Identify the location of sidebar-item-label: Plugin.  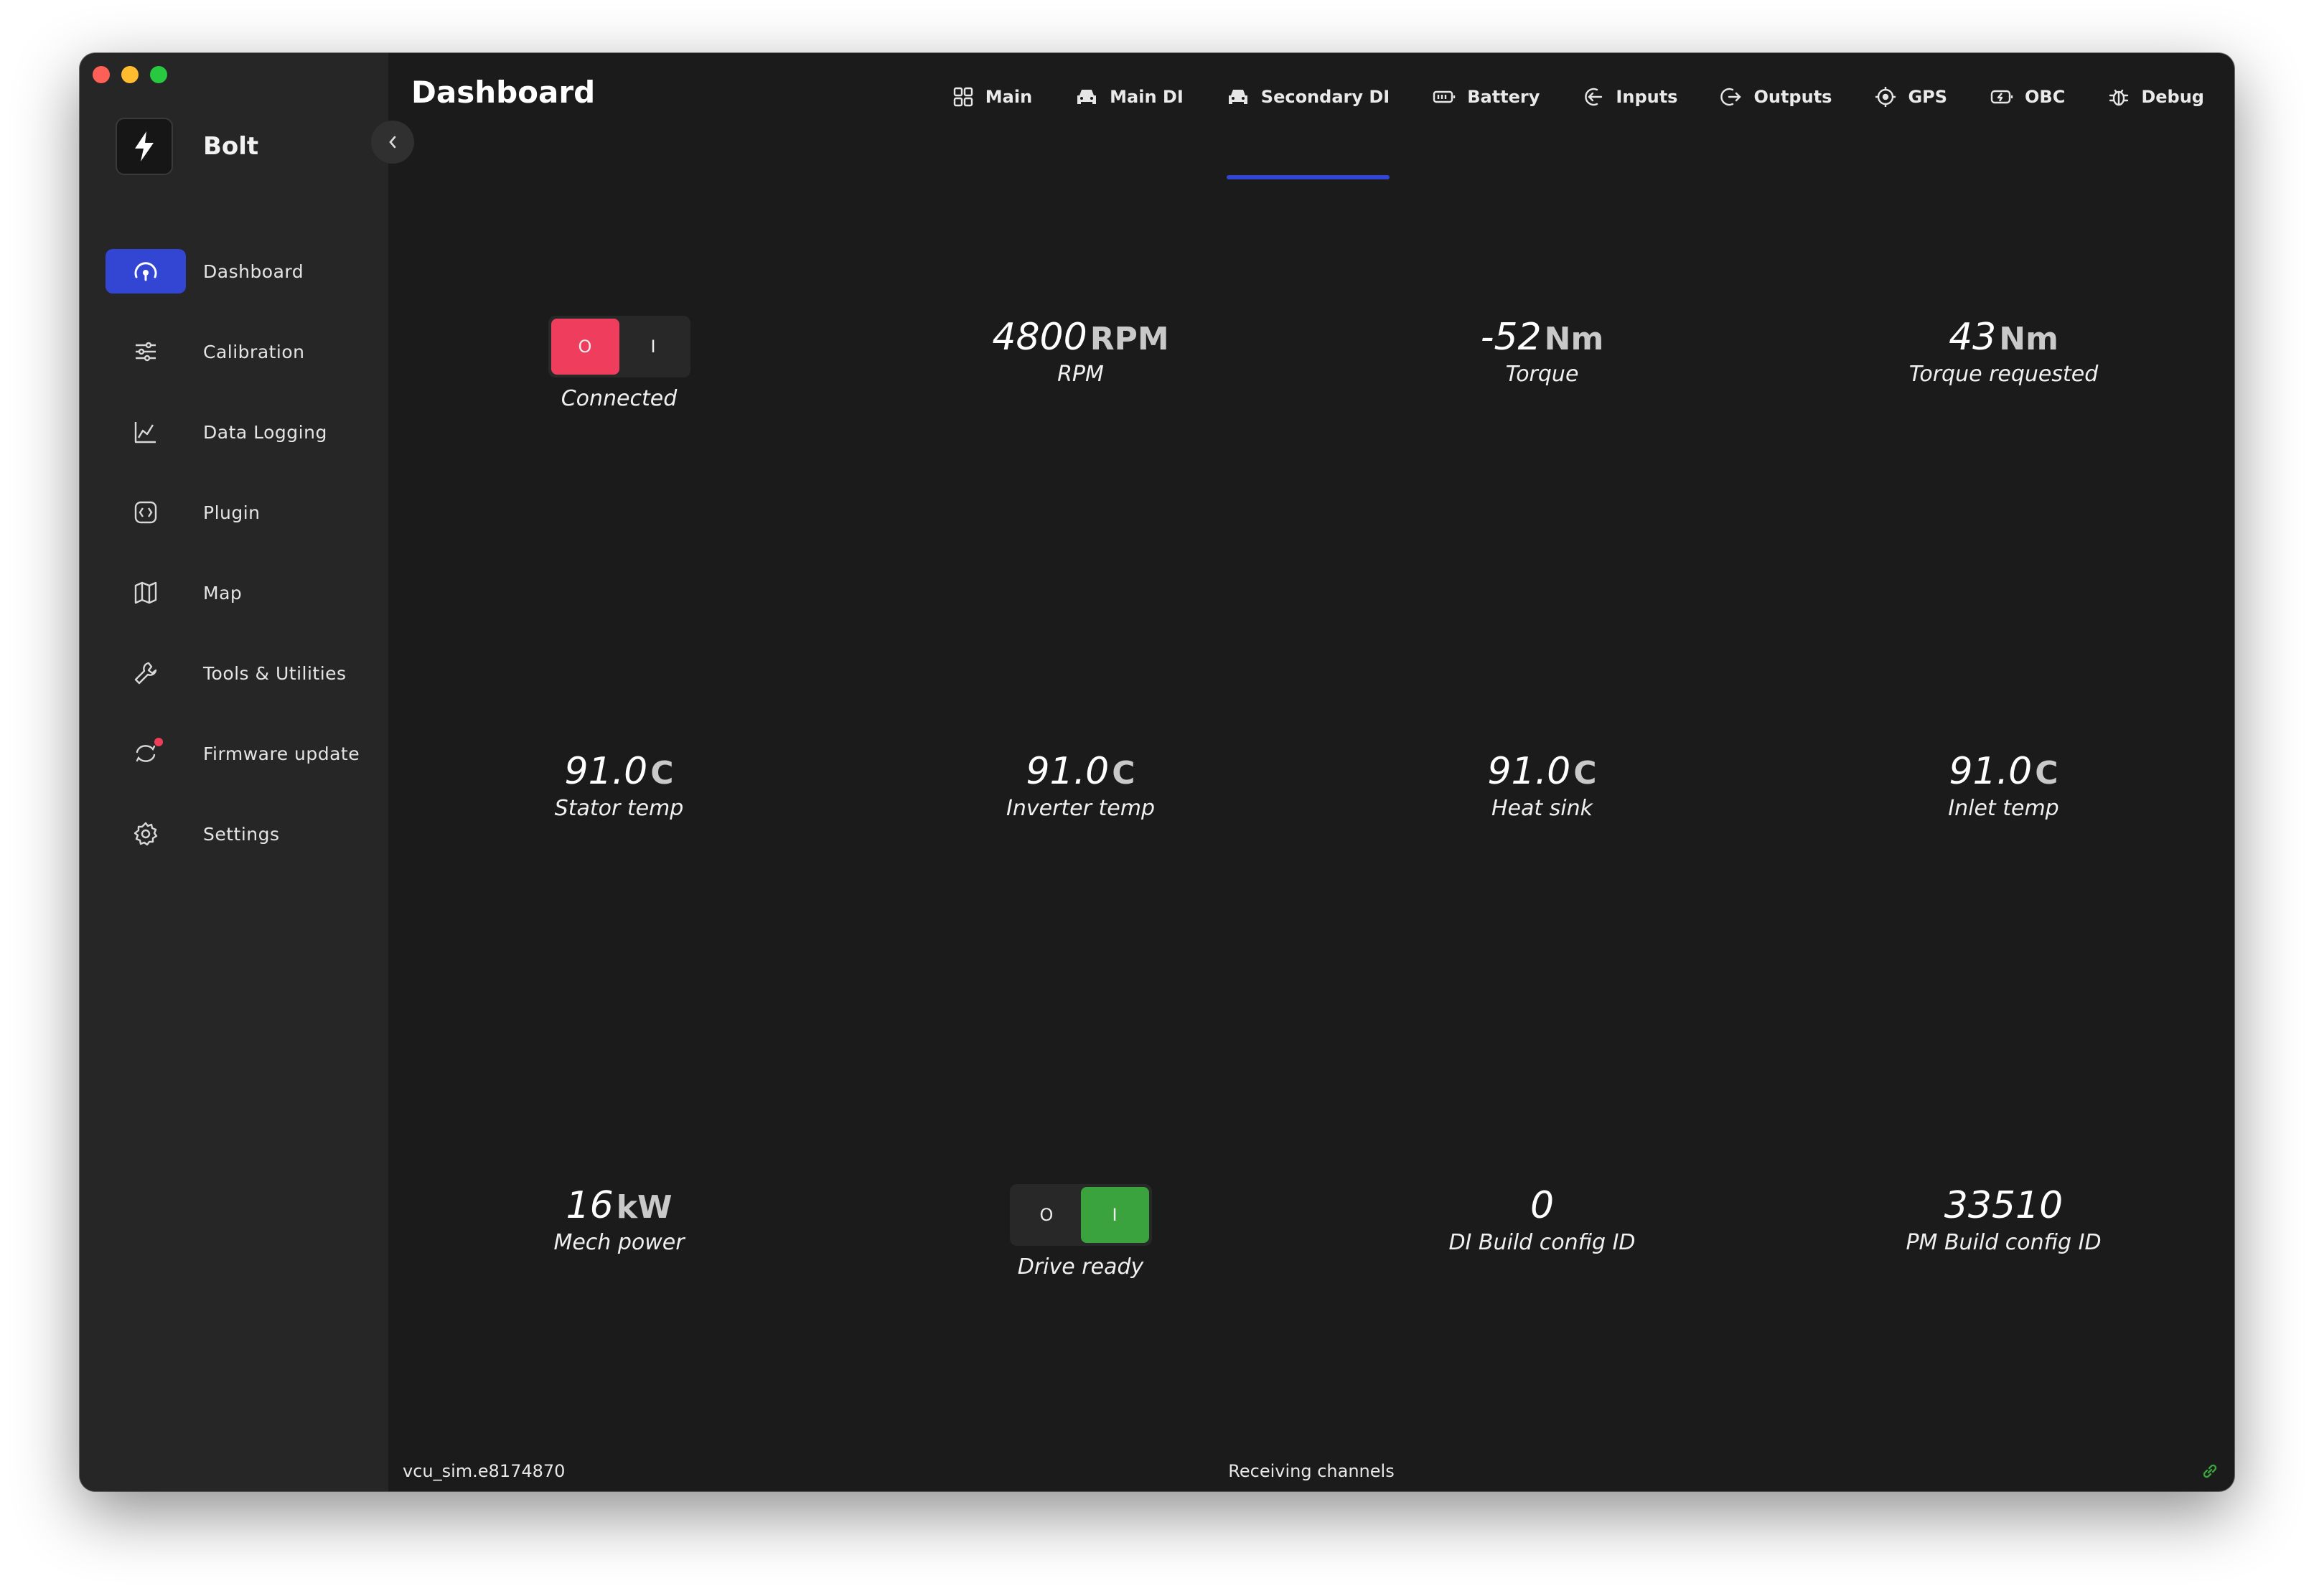
(232, 512).